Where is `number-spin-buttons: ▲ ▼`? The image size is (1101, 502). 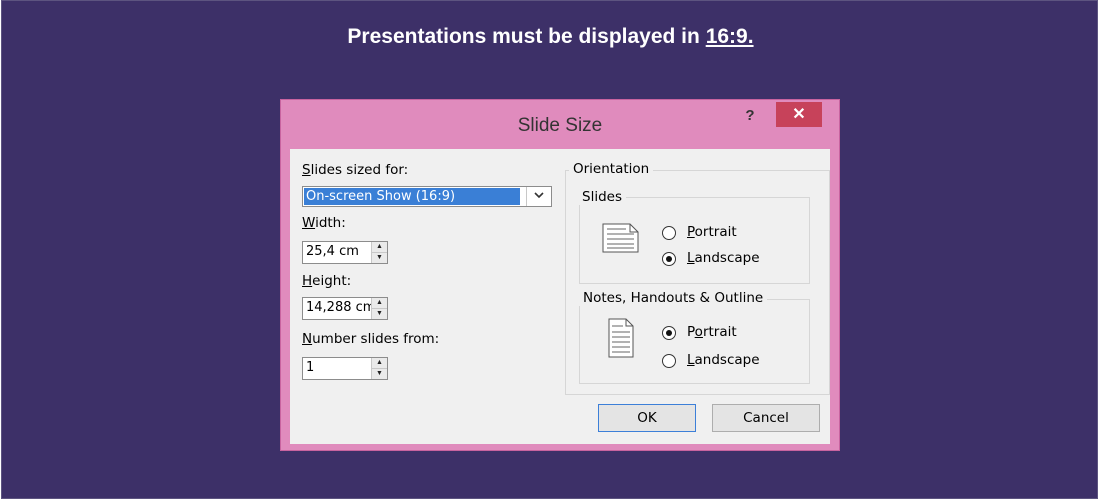
number-spin-buttons: ▲ ▼ is located at coordinates (379, 368).